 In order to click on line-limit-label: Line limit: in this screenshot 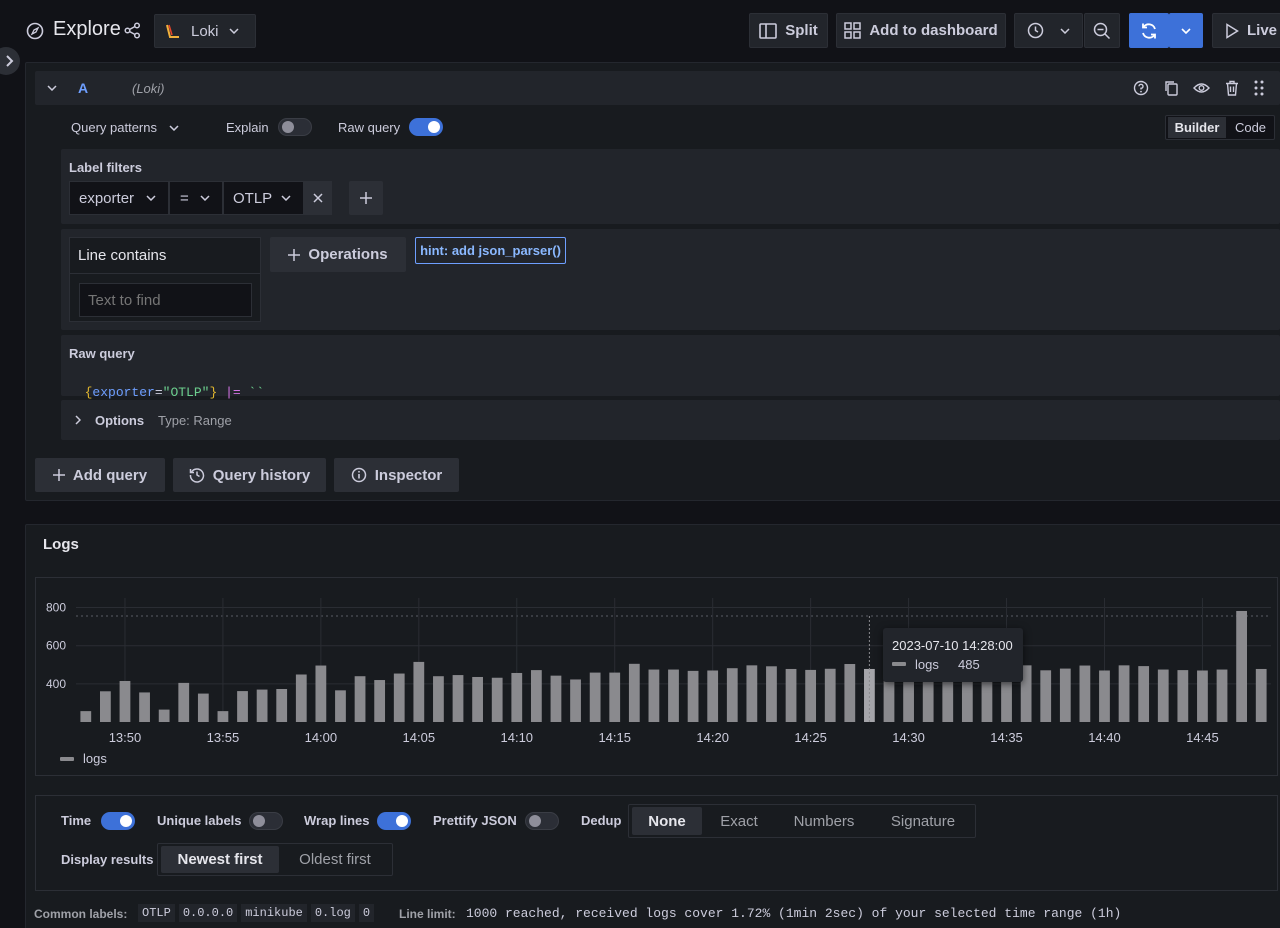, I will do `click(427, 914)`.